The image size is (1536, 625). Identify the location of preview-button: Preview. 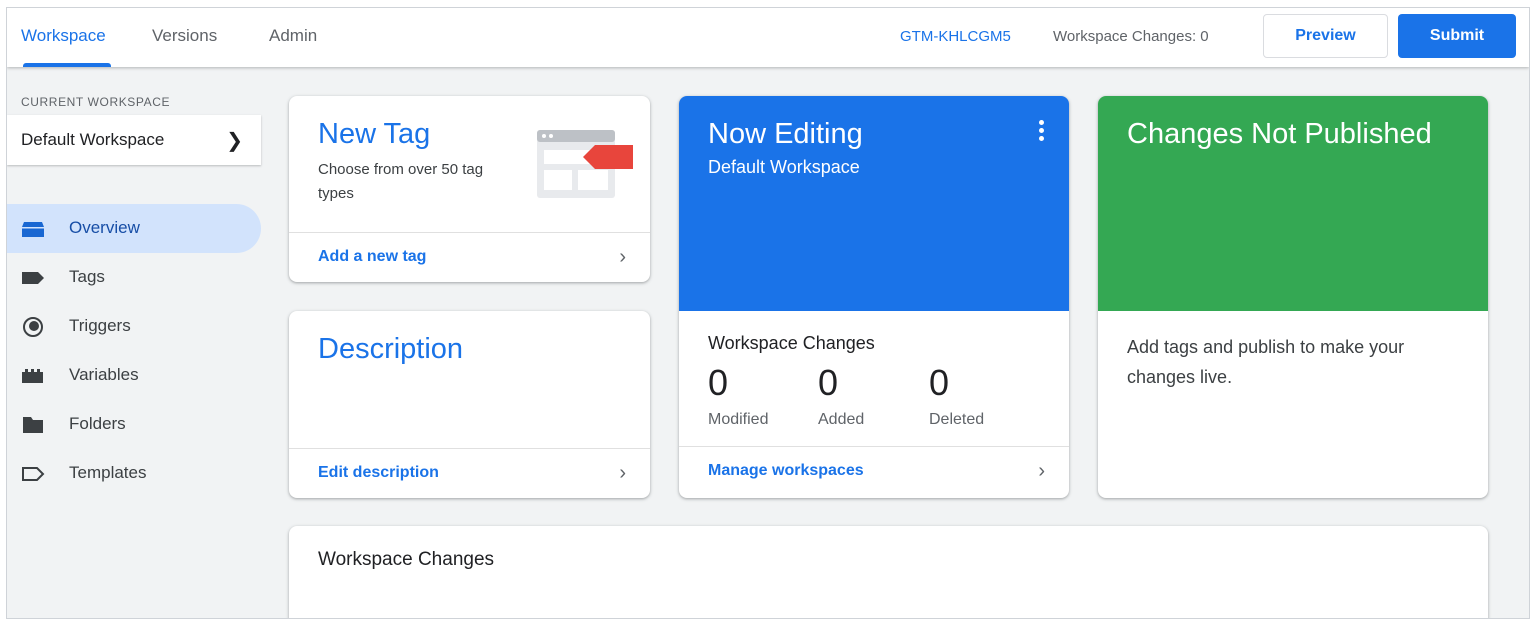
(1325, 36).